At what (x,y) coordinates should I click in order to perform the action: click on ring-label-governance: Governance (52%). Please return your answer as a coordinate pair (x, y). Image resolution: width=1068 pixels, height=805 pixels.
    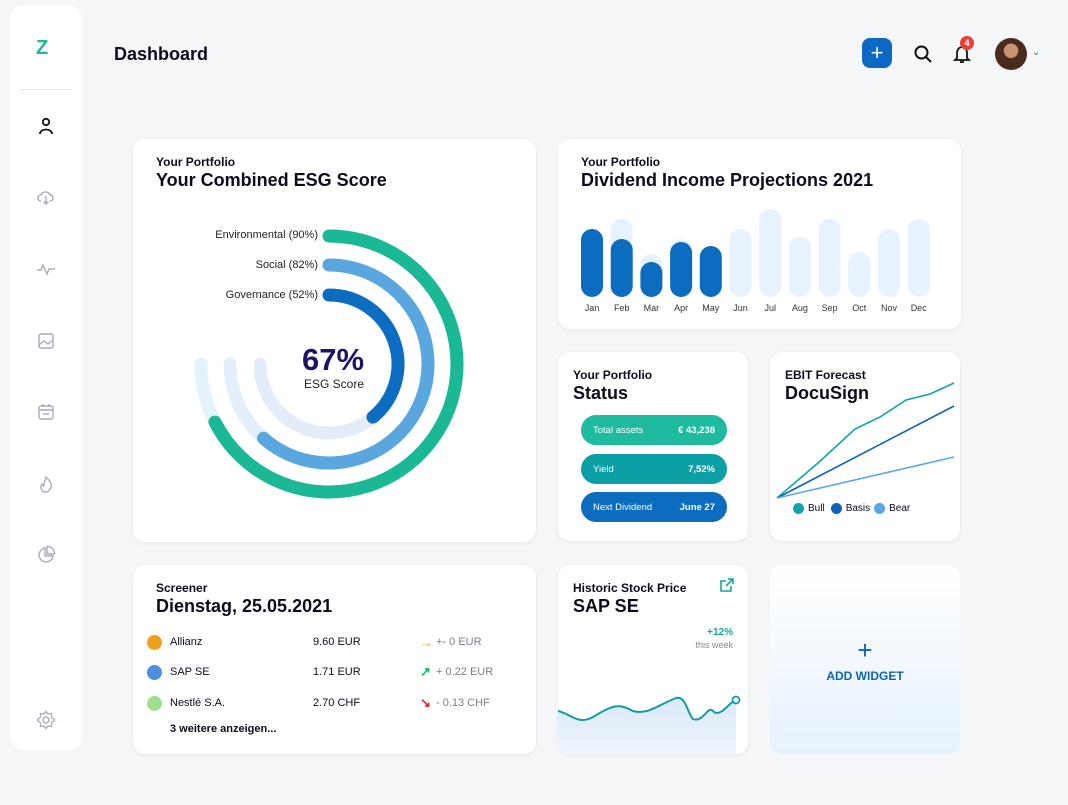
    Looking at the image, I should click on (271, 295).